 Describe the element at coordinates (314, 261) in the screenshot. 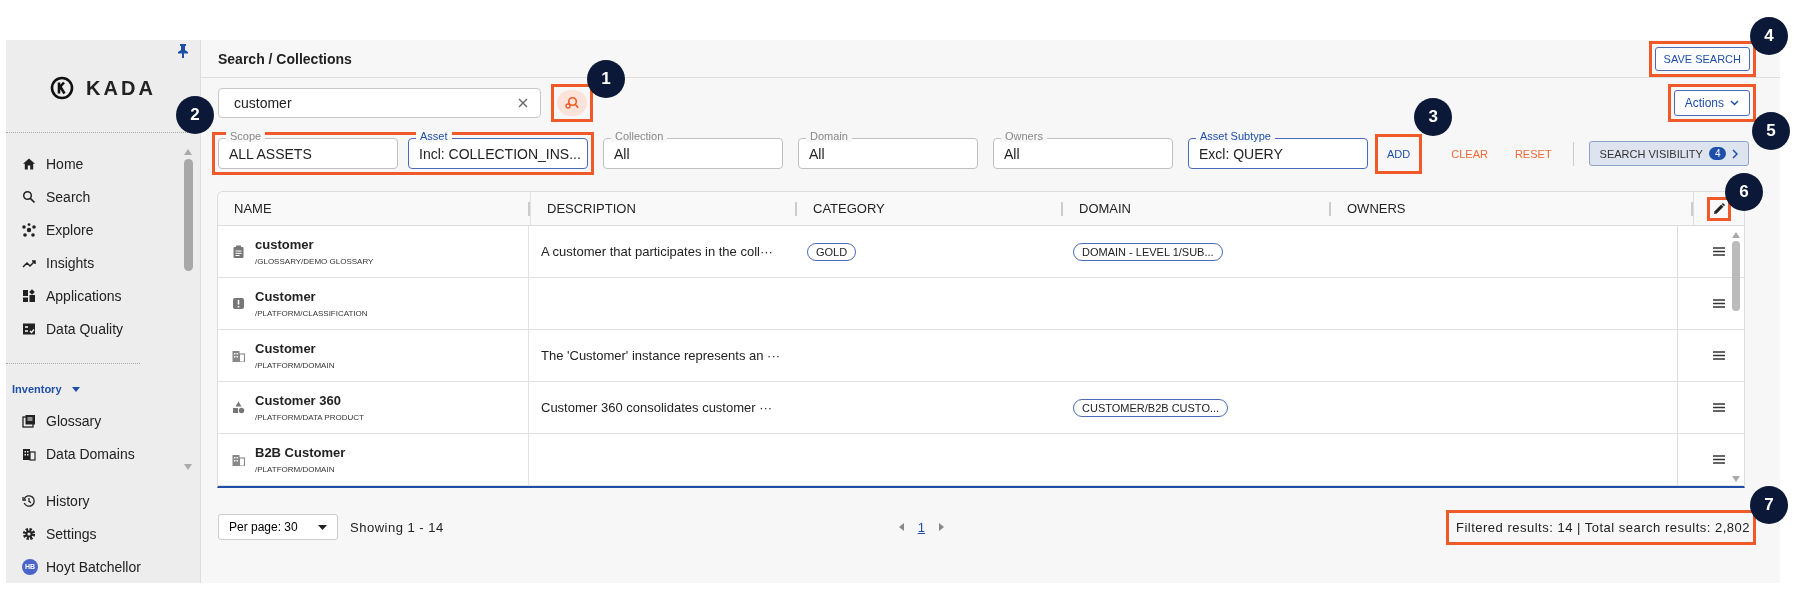

I see `asset-path: /GLOSSARY/DEMO GLOSSARY` at that location.